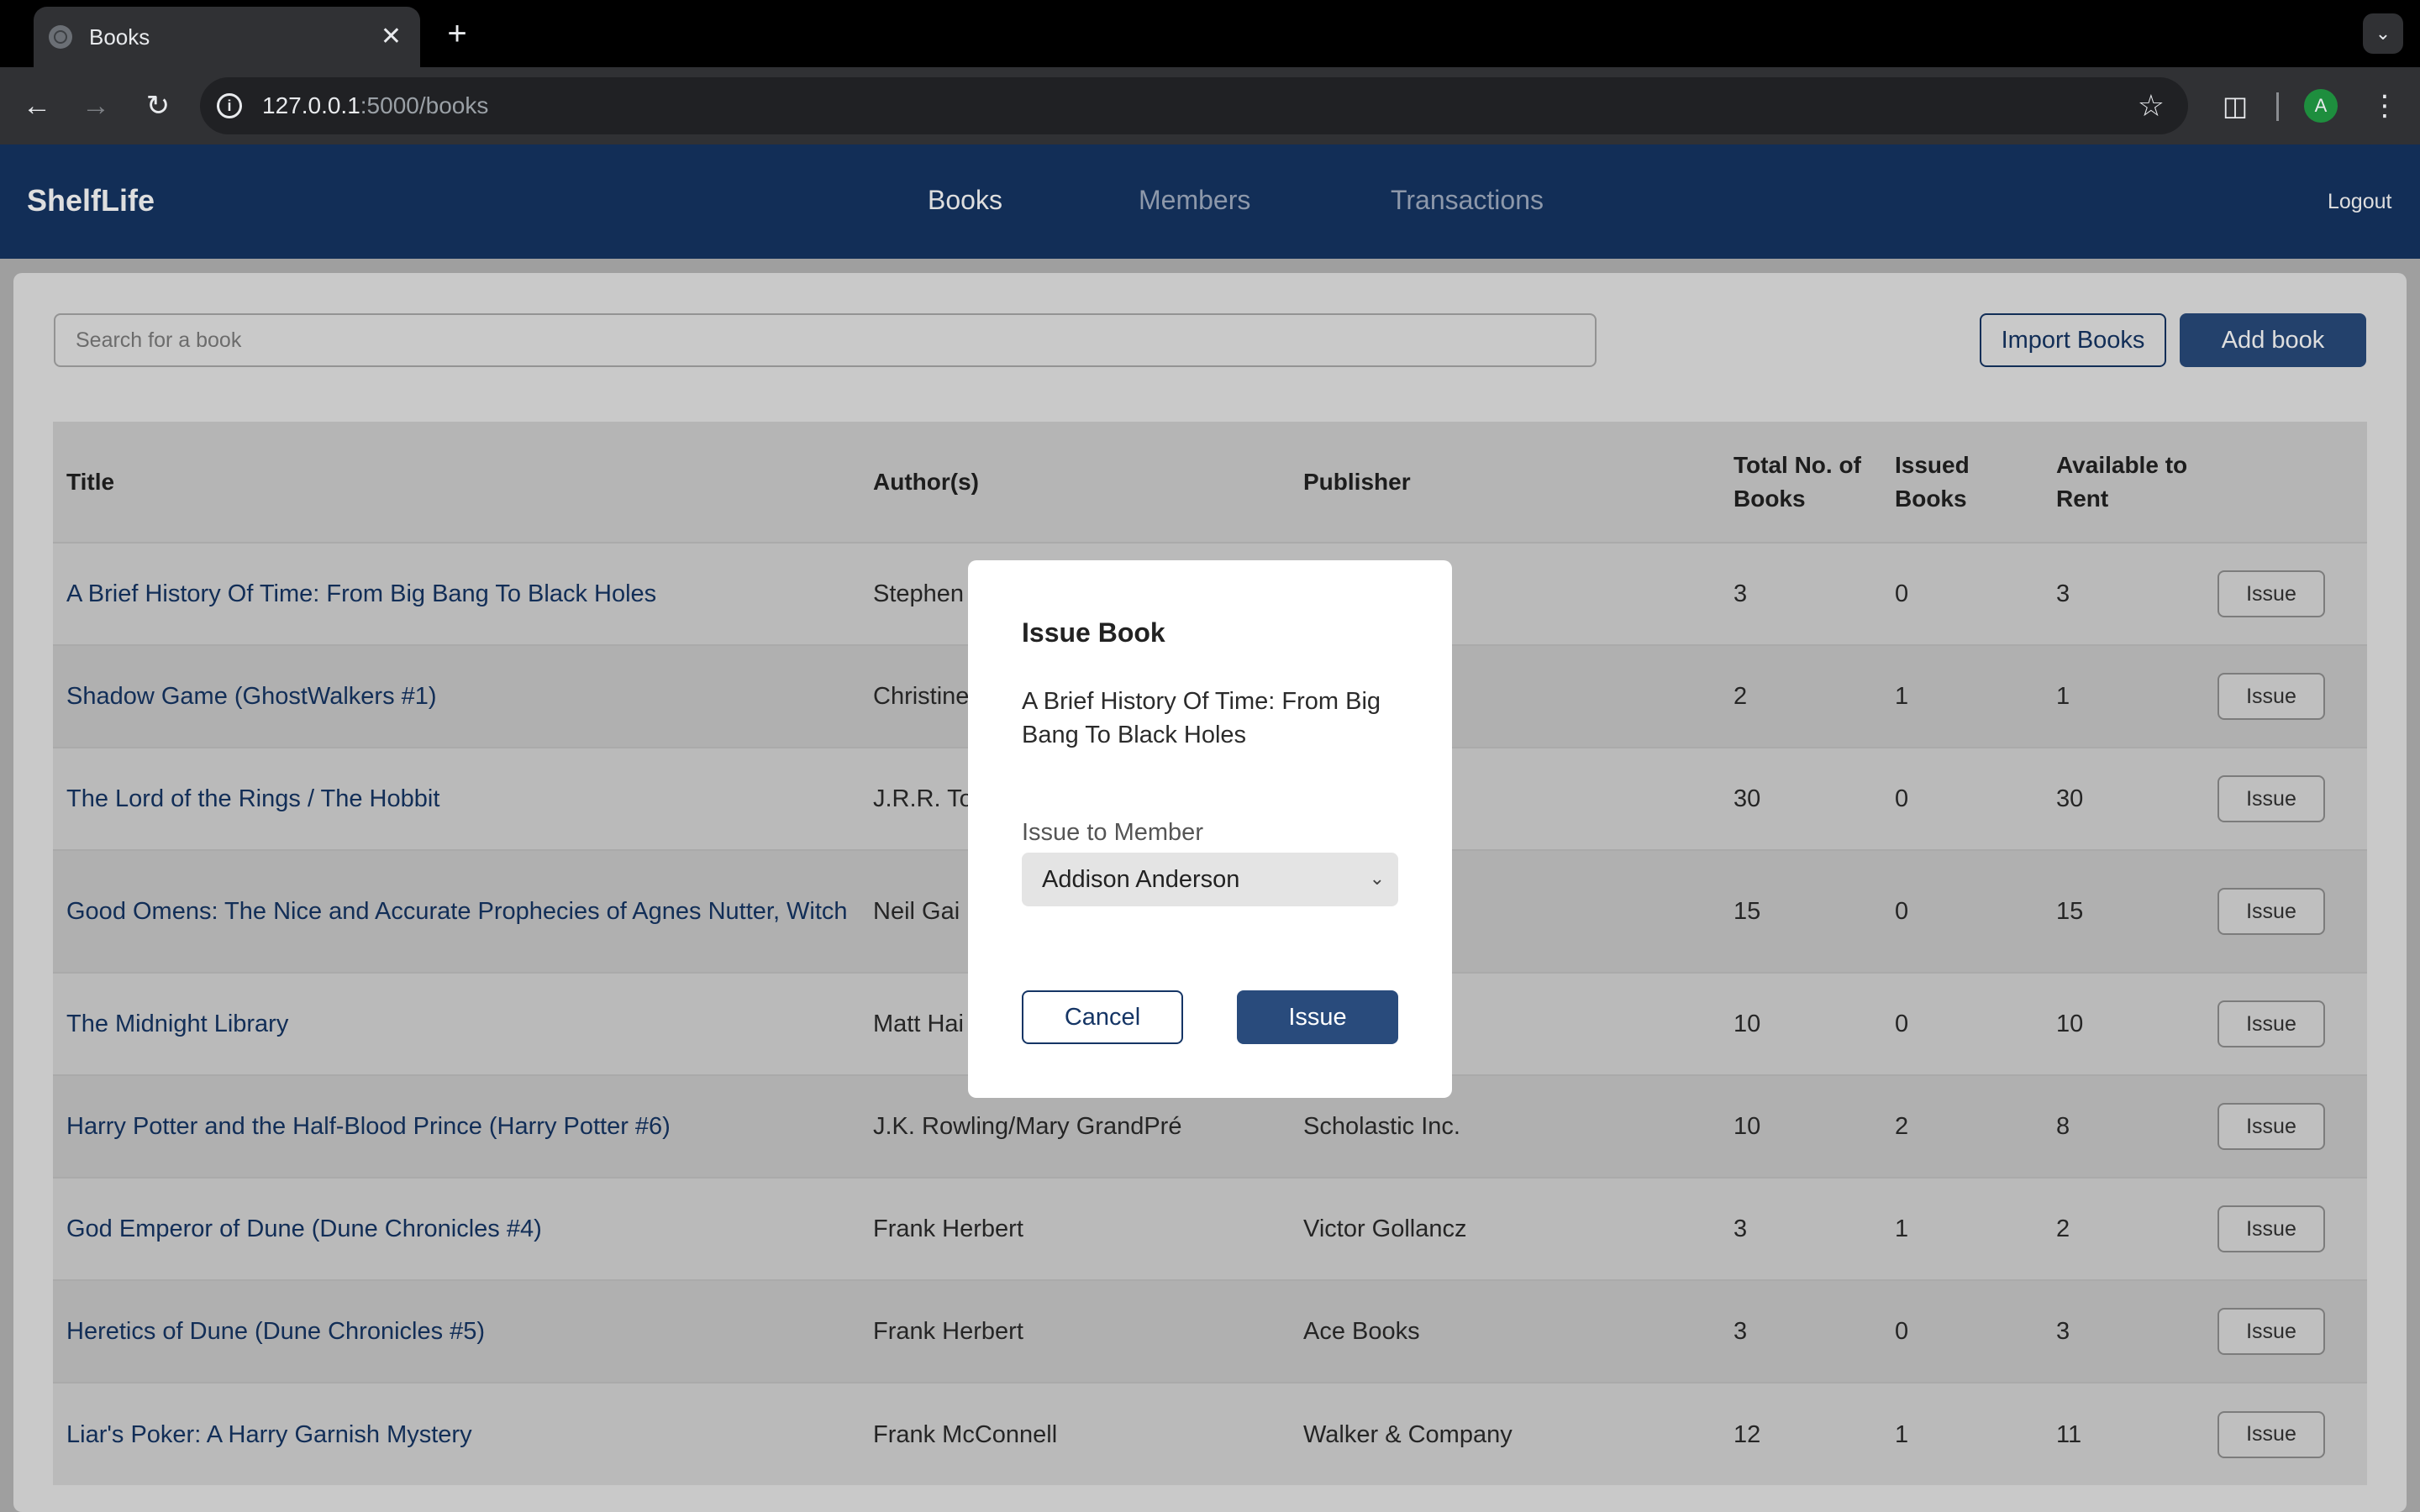 This screenshot has height=1512, width=2420. What do you see at coordinates (1103, 1017) in the screenshot?
I see `cancel-button: Cancel` at bounding box center [1103, 1017].